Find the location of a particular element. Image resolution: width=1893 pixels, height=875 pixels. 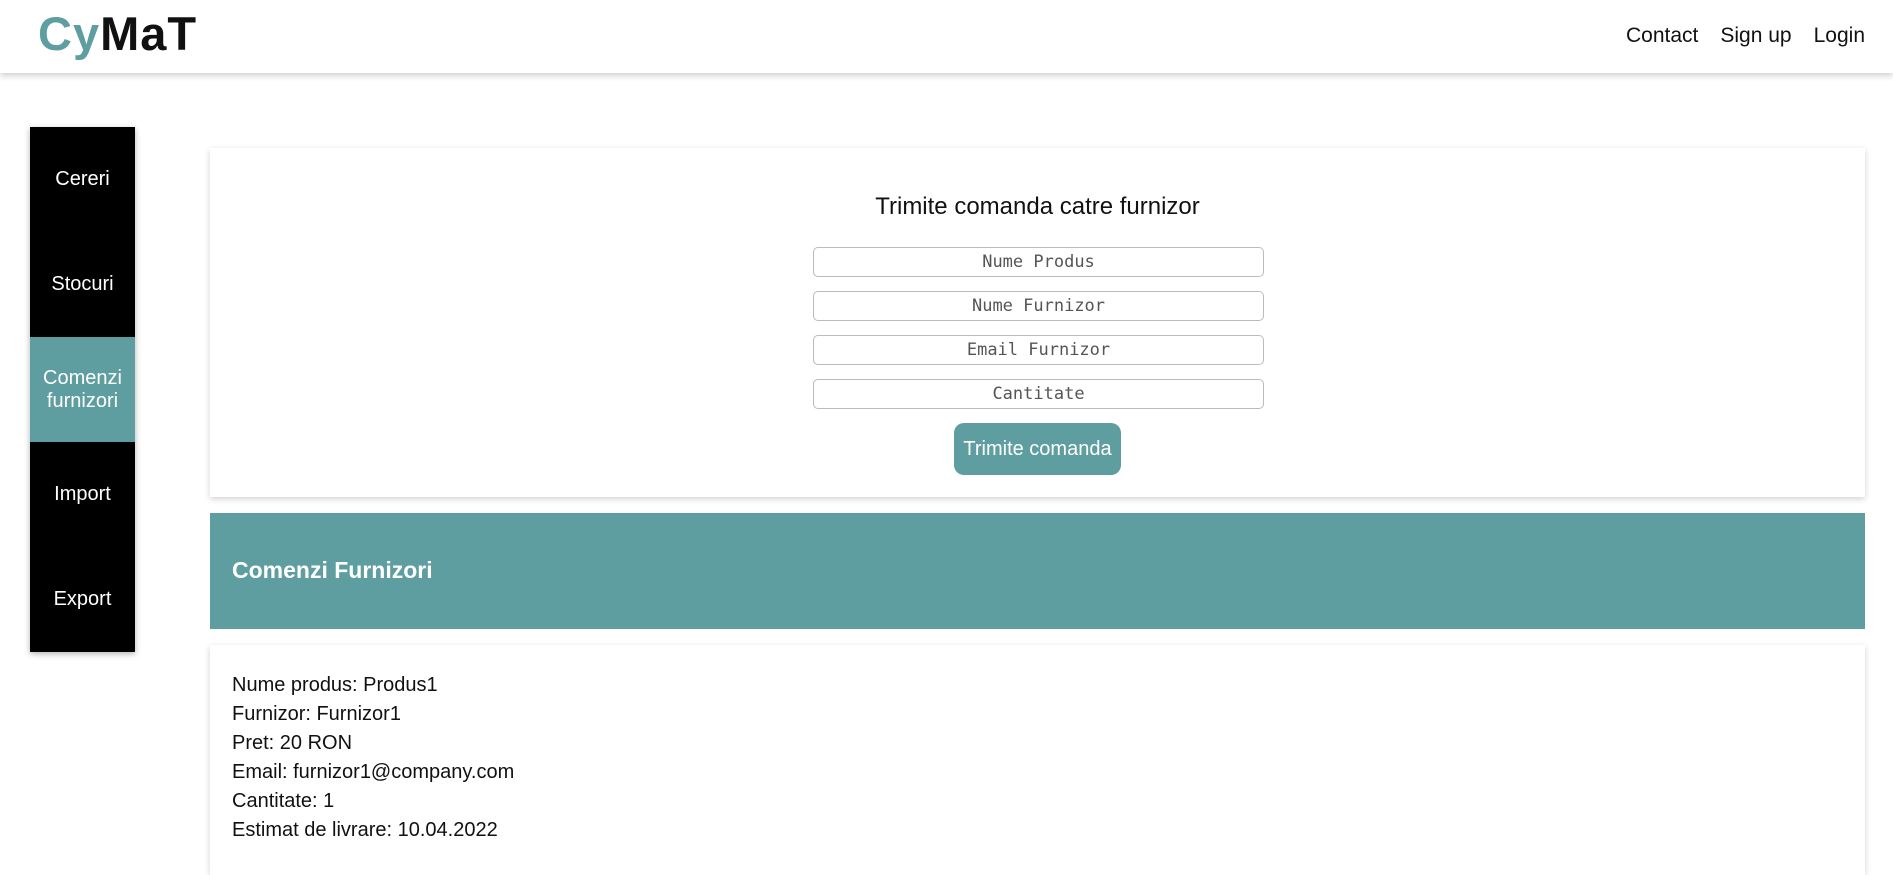

form-title: Trimite comanda catre furnizor is located at coordinates (1037, 206).